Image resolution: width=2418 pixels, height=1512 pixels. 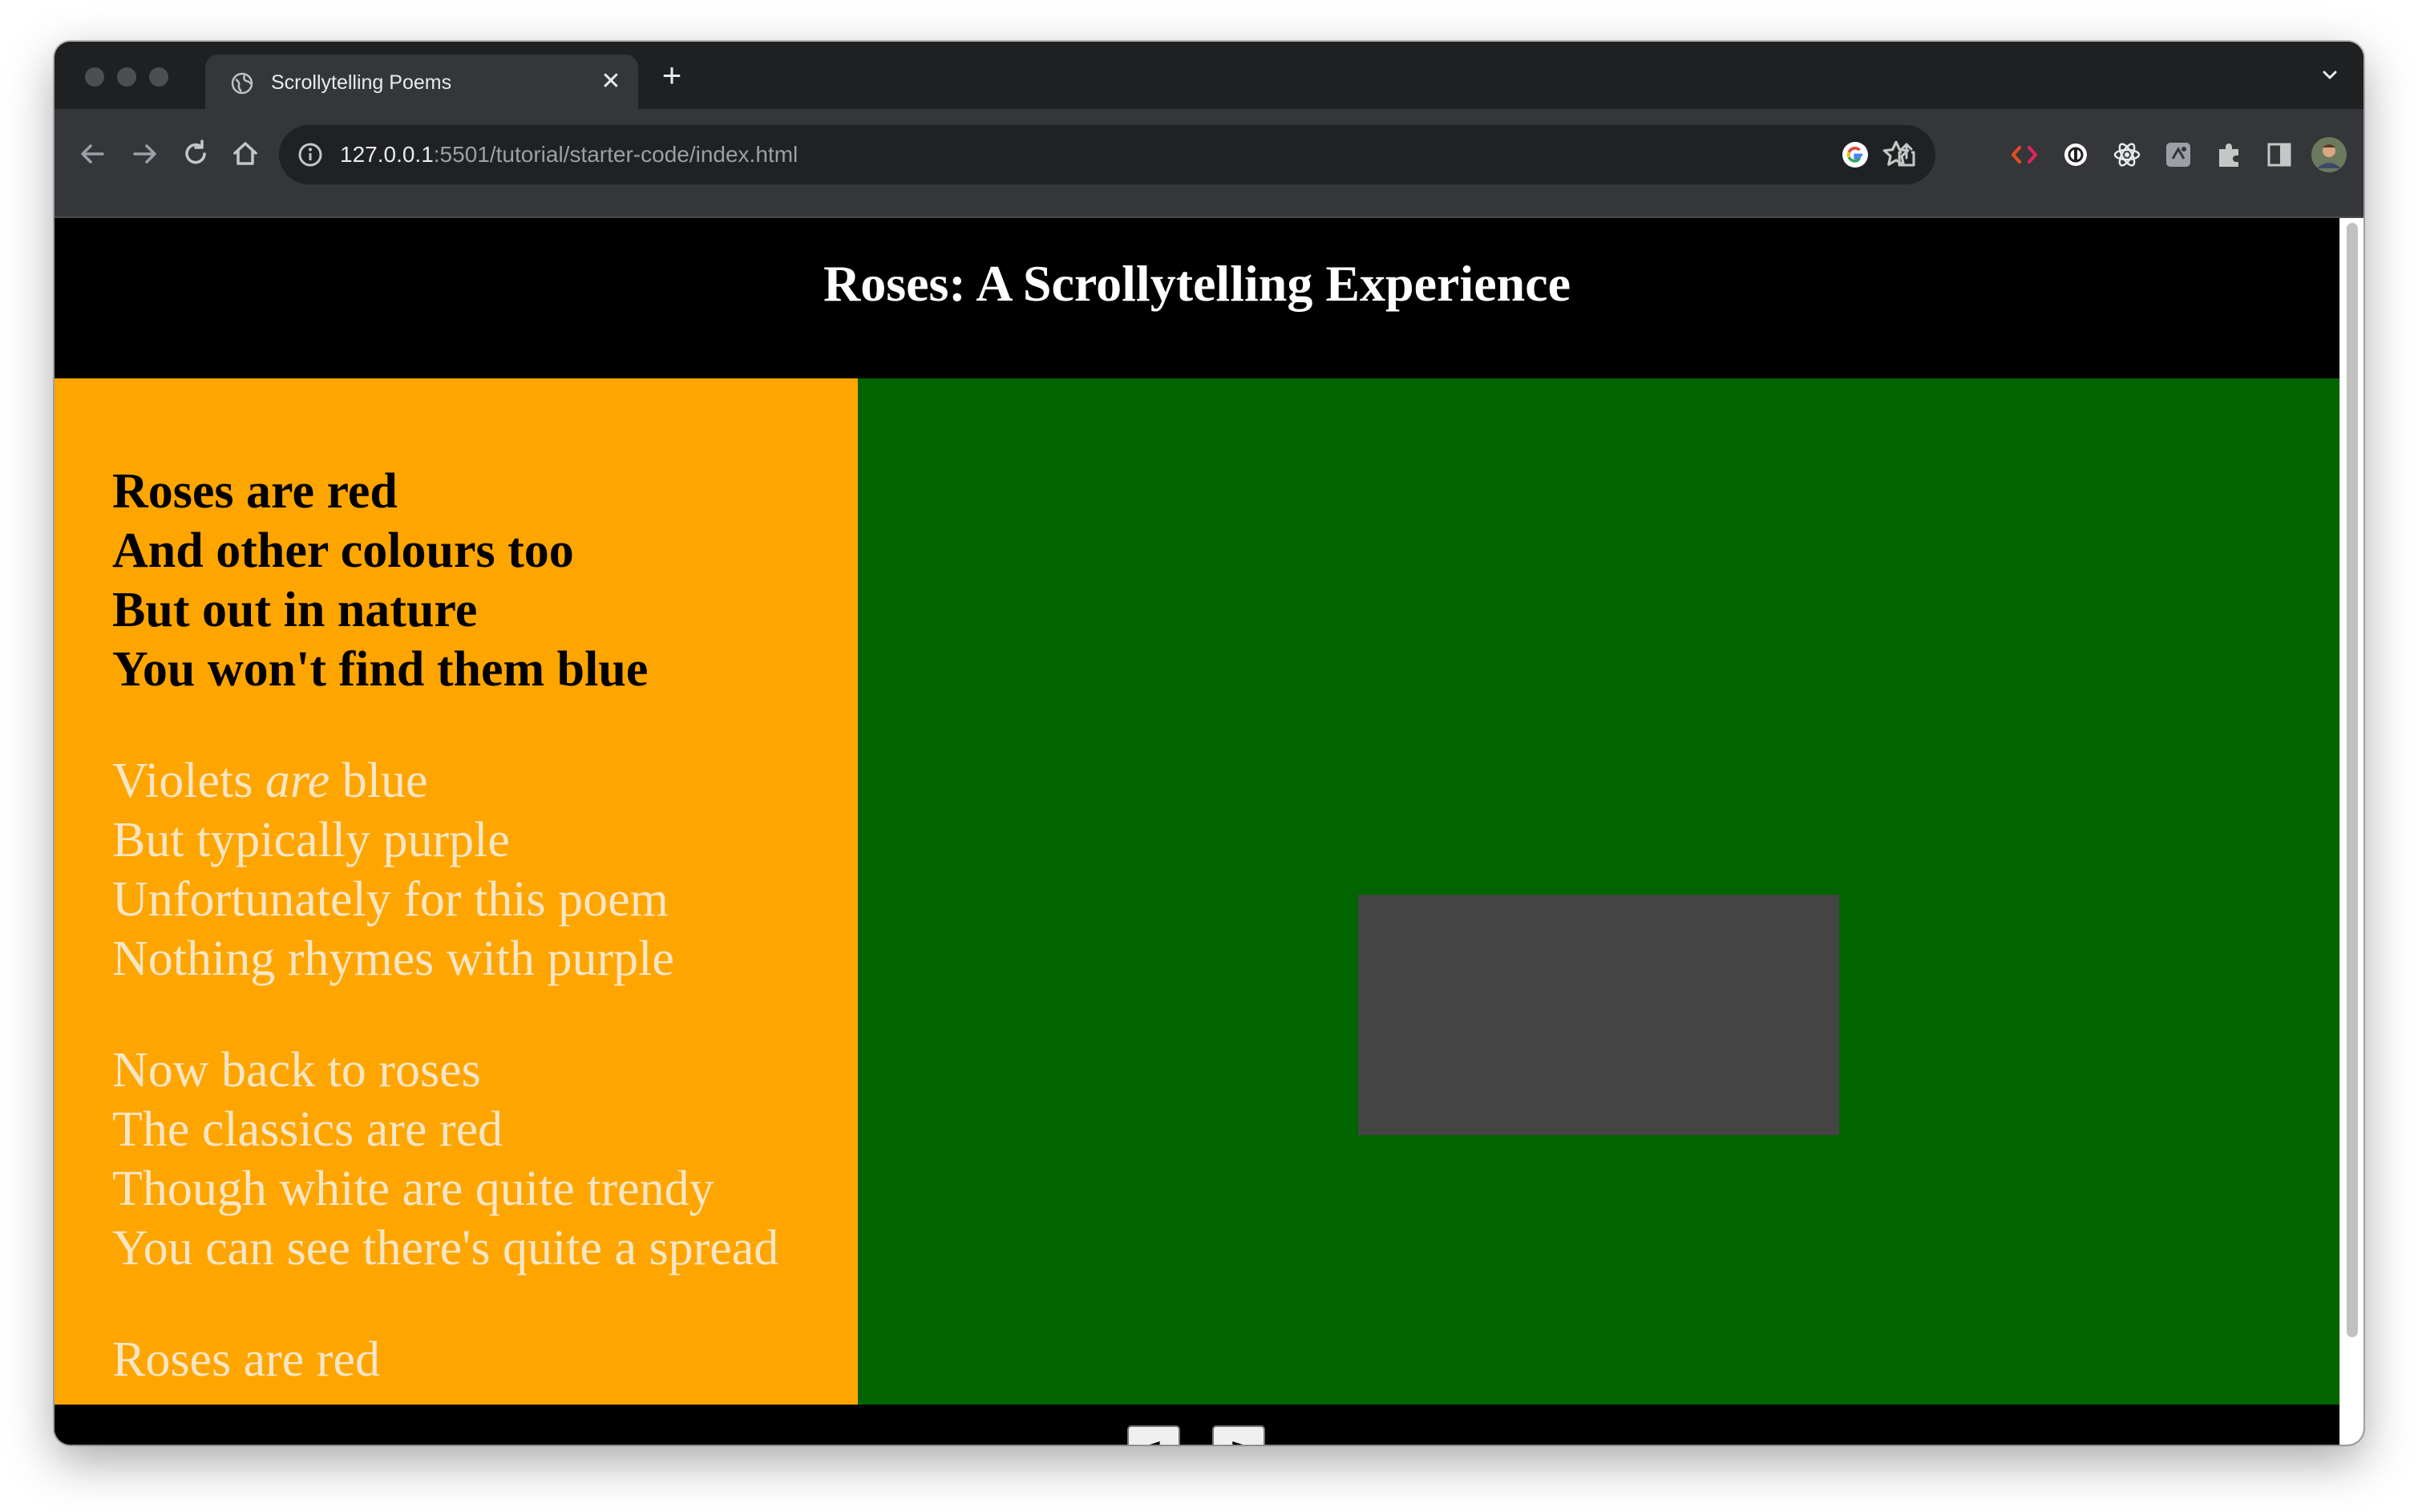 I want to click on poem-line-text: Violets, so click(x=188, y=781).